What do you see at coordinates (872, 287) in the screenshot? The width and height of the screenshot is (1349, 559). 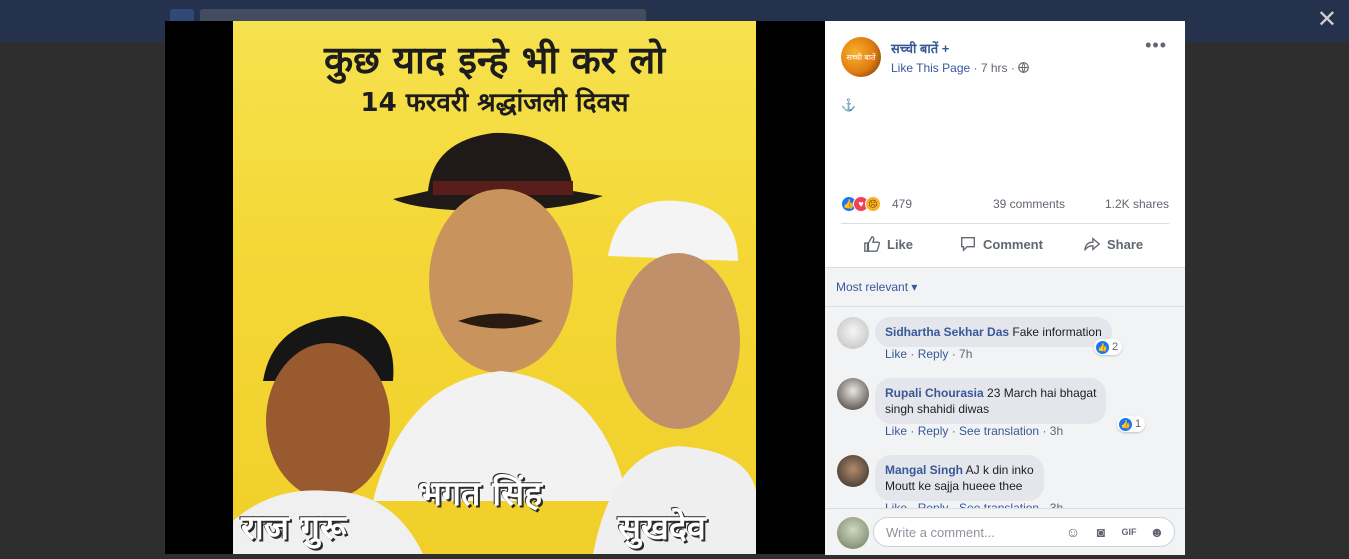 I see `sort-label: Most relevant` at bounding box center [872, 287].